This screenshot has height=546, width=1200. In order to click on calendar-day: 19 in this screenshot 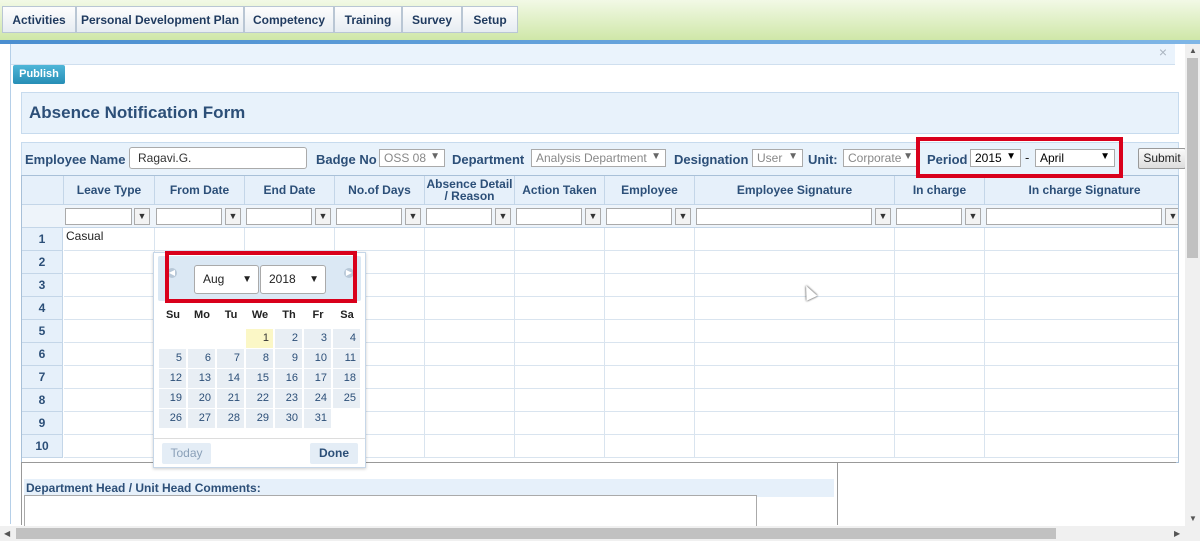, I will do `click(172, 398)`.